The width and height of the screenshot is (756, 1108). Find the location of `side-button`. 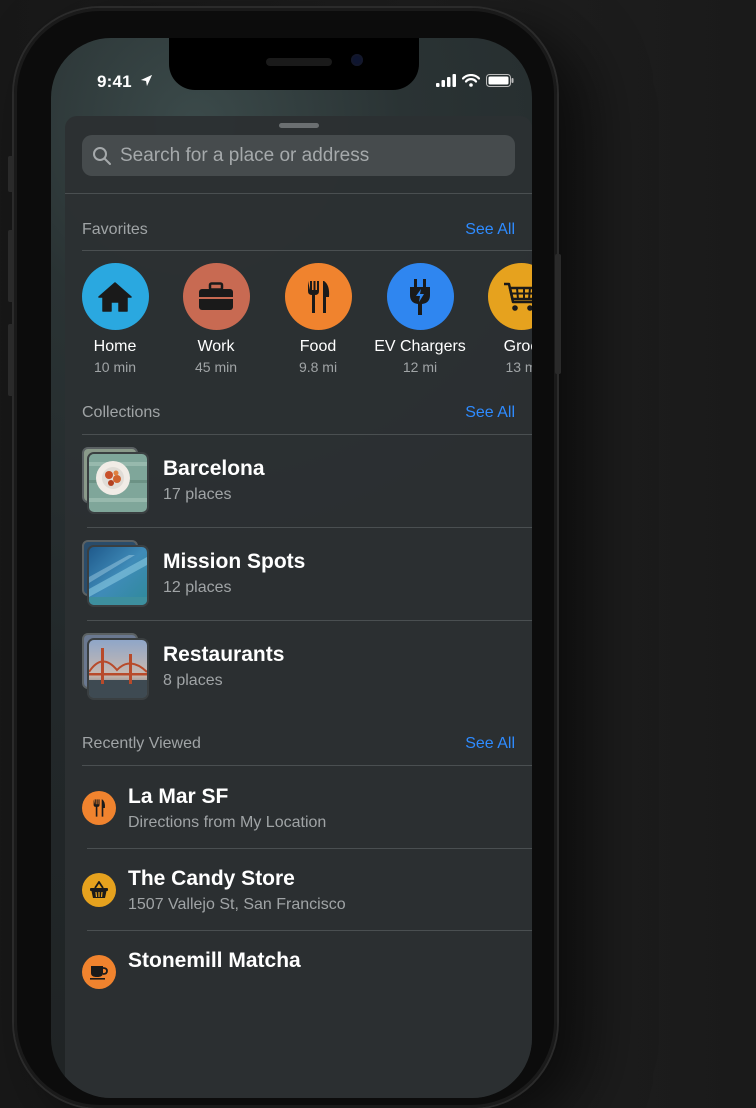

side-button is located at coordinates (11, 174).